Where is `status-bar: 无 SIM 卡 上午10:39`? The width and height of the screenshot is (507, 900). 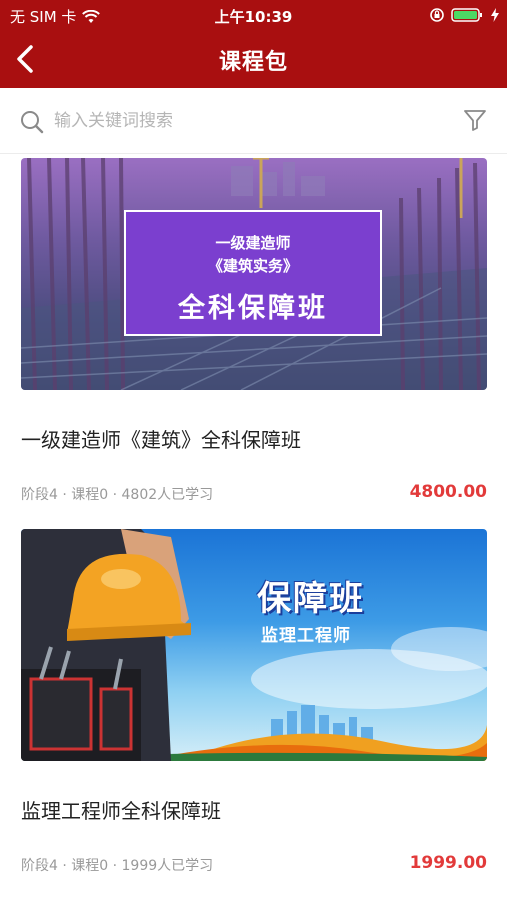
status-bar: 无 SIM 卡 上午10:39 is located at coordinates (253, 15).